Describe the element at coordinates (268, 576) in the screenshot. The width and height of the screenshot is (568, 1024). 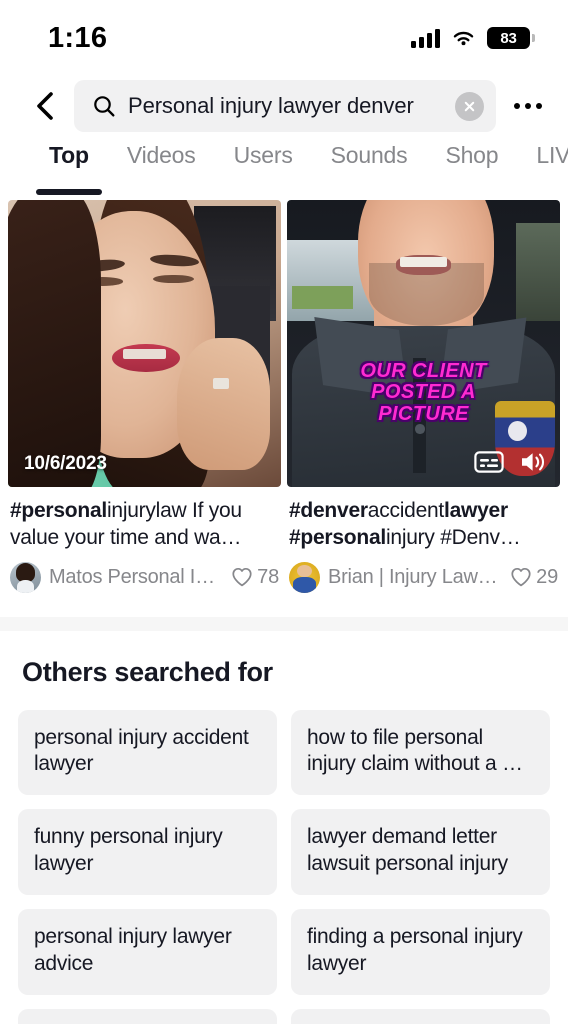
I see `like-count: 78` at that location.